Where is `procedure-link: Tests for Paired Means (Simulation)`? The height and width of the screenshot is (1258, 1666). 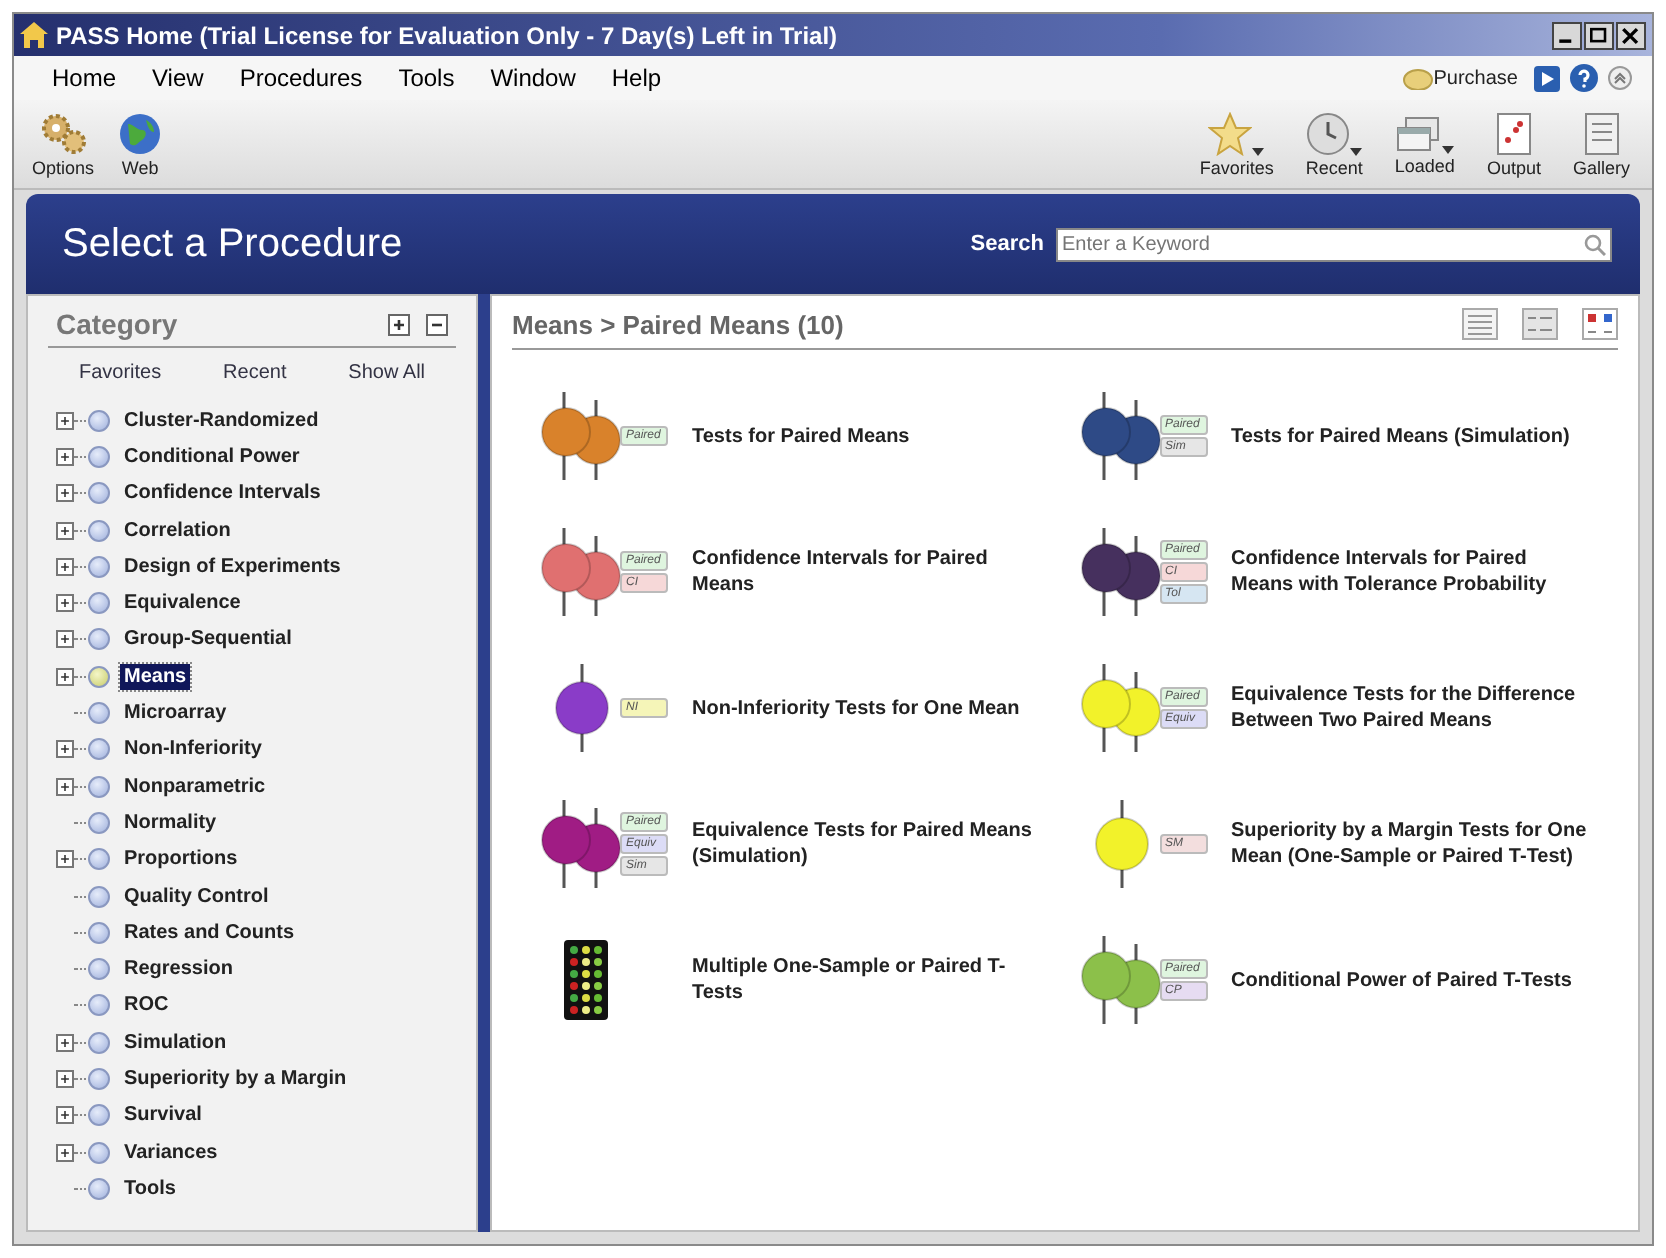 procedure-link: Tests for Paired Means (Simulation) is located at coordinates (1400, 436).